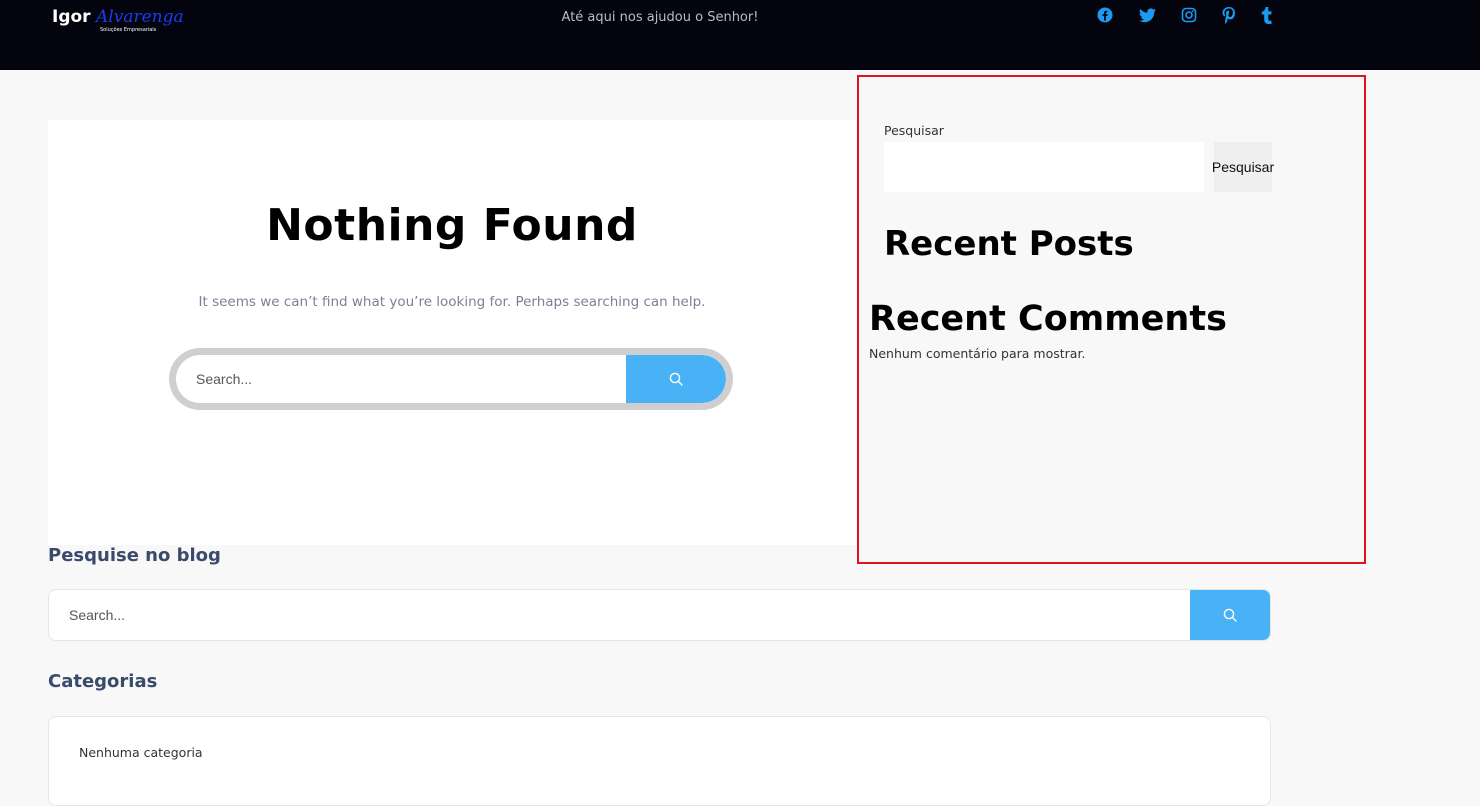 This screenshot has width=1480, height=806. What do you see at coordinates (1229, 15) in the screenshot?
I see `pinterest-icon` at bounding box center [1229, 15].